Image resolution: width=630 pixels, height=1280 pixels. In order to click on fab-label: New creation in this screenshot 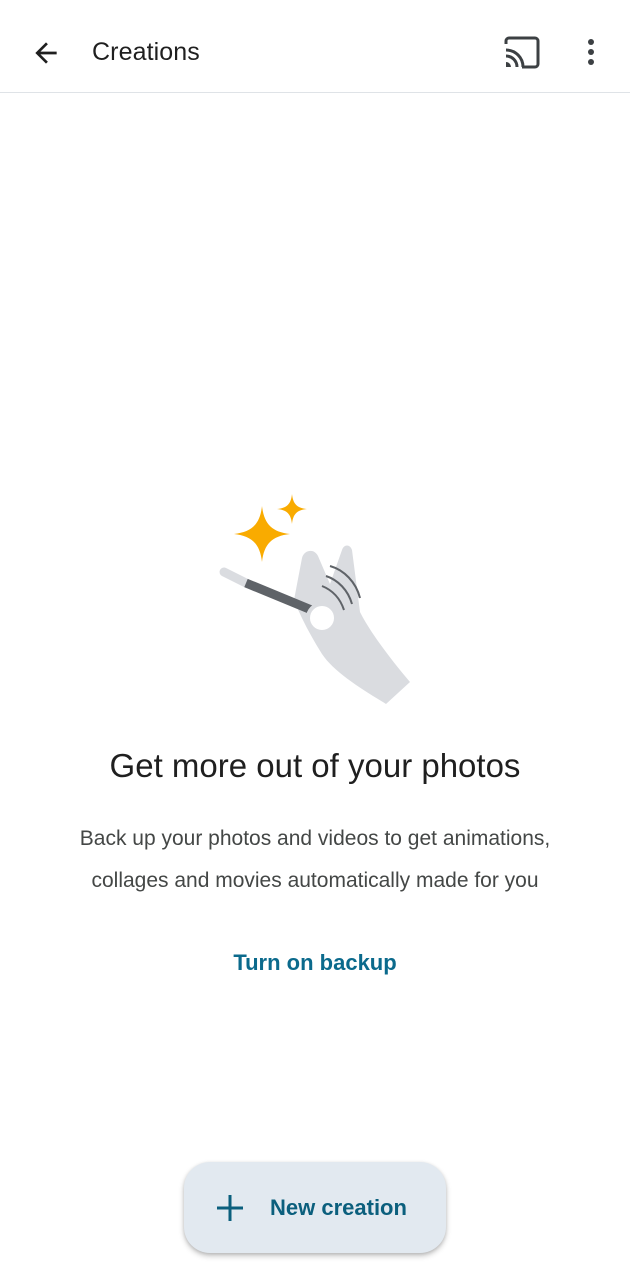, I will do `click(338, 1207)`.